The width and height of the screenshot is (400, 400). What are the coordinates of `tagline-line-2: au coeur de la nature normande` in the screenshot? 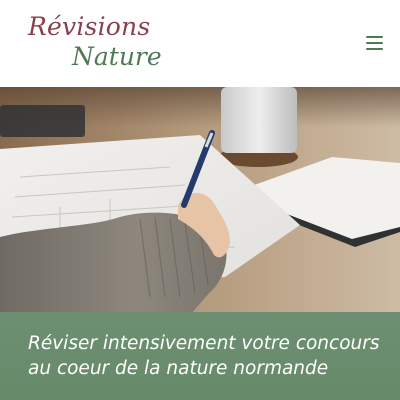 It's located at (178, 368).